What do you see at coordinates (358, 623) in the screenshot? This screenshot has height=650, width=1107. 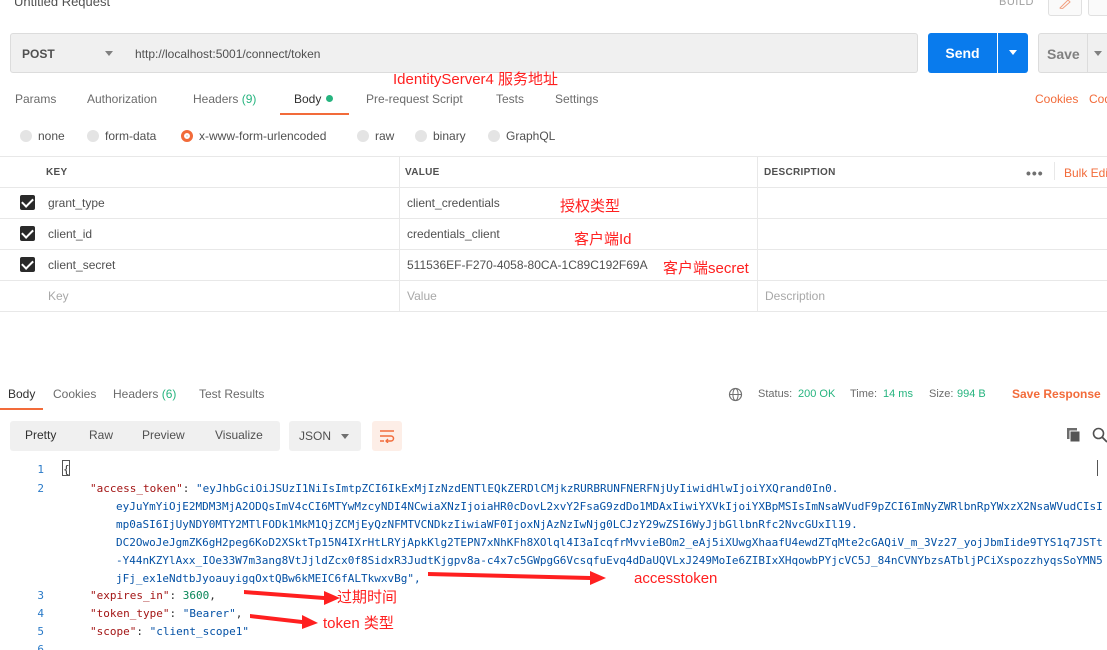 I see `annotation-token-type: token 类型` at bounding box center [358, 623].